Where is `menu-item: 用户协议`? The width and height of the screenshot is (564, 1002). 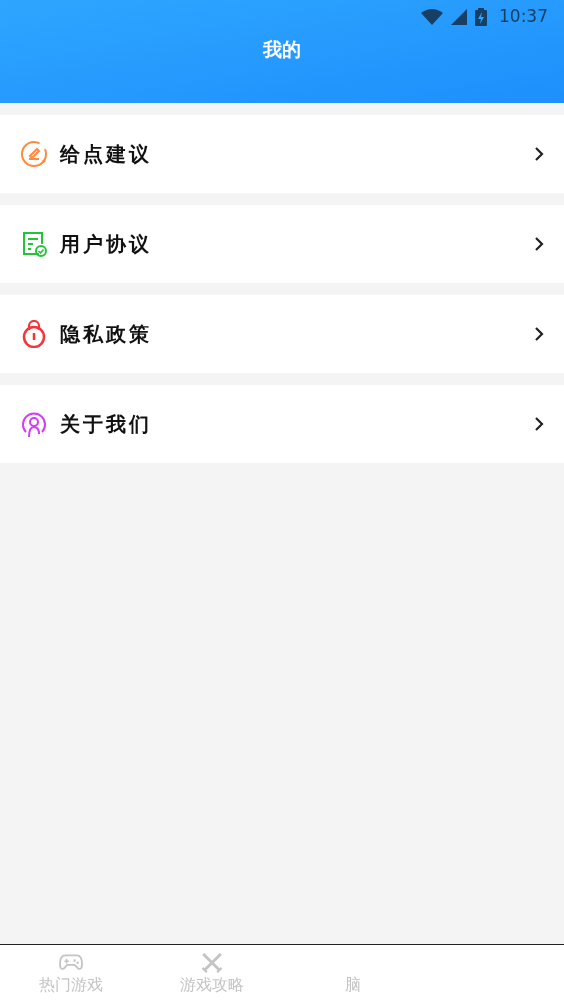
menu-item: 用户协议 is located at coordinates (282, 244).